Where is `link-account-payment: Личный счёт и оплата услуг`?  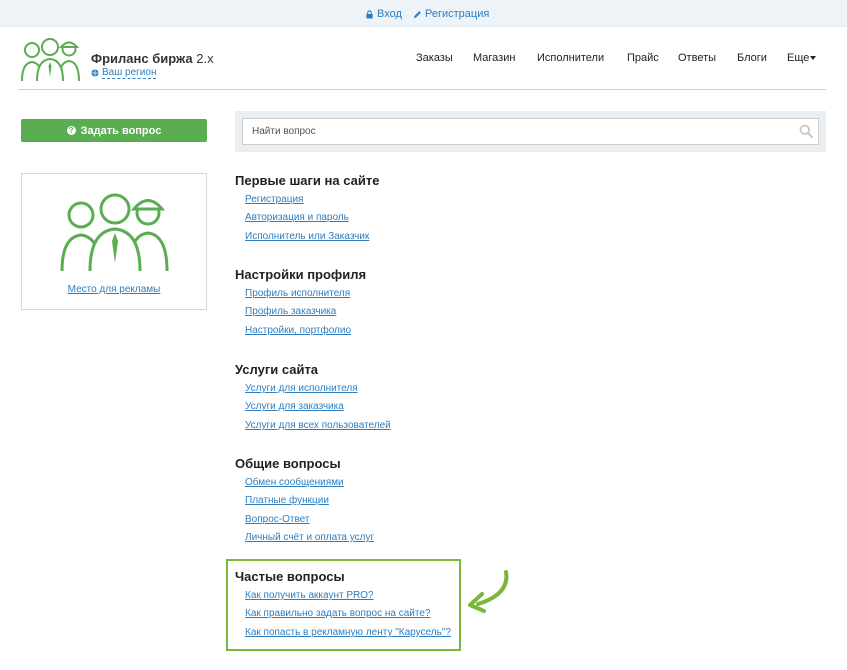
link-account-payment: Личный счёт и оплата услуг is located at coordinates (309, 537).